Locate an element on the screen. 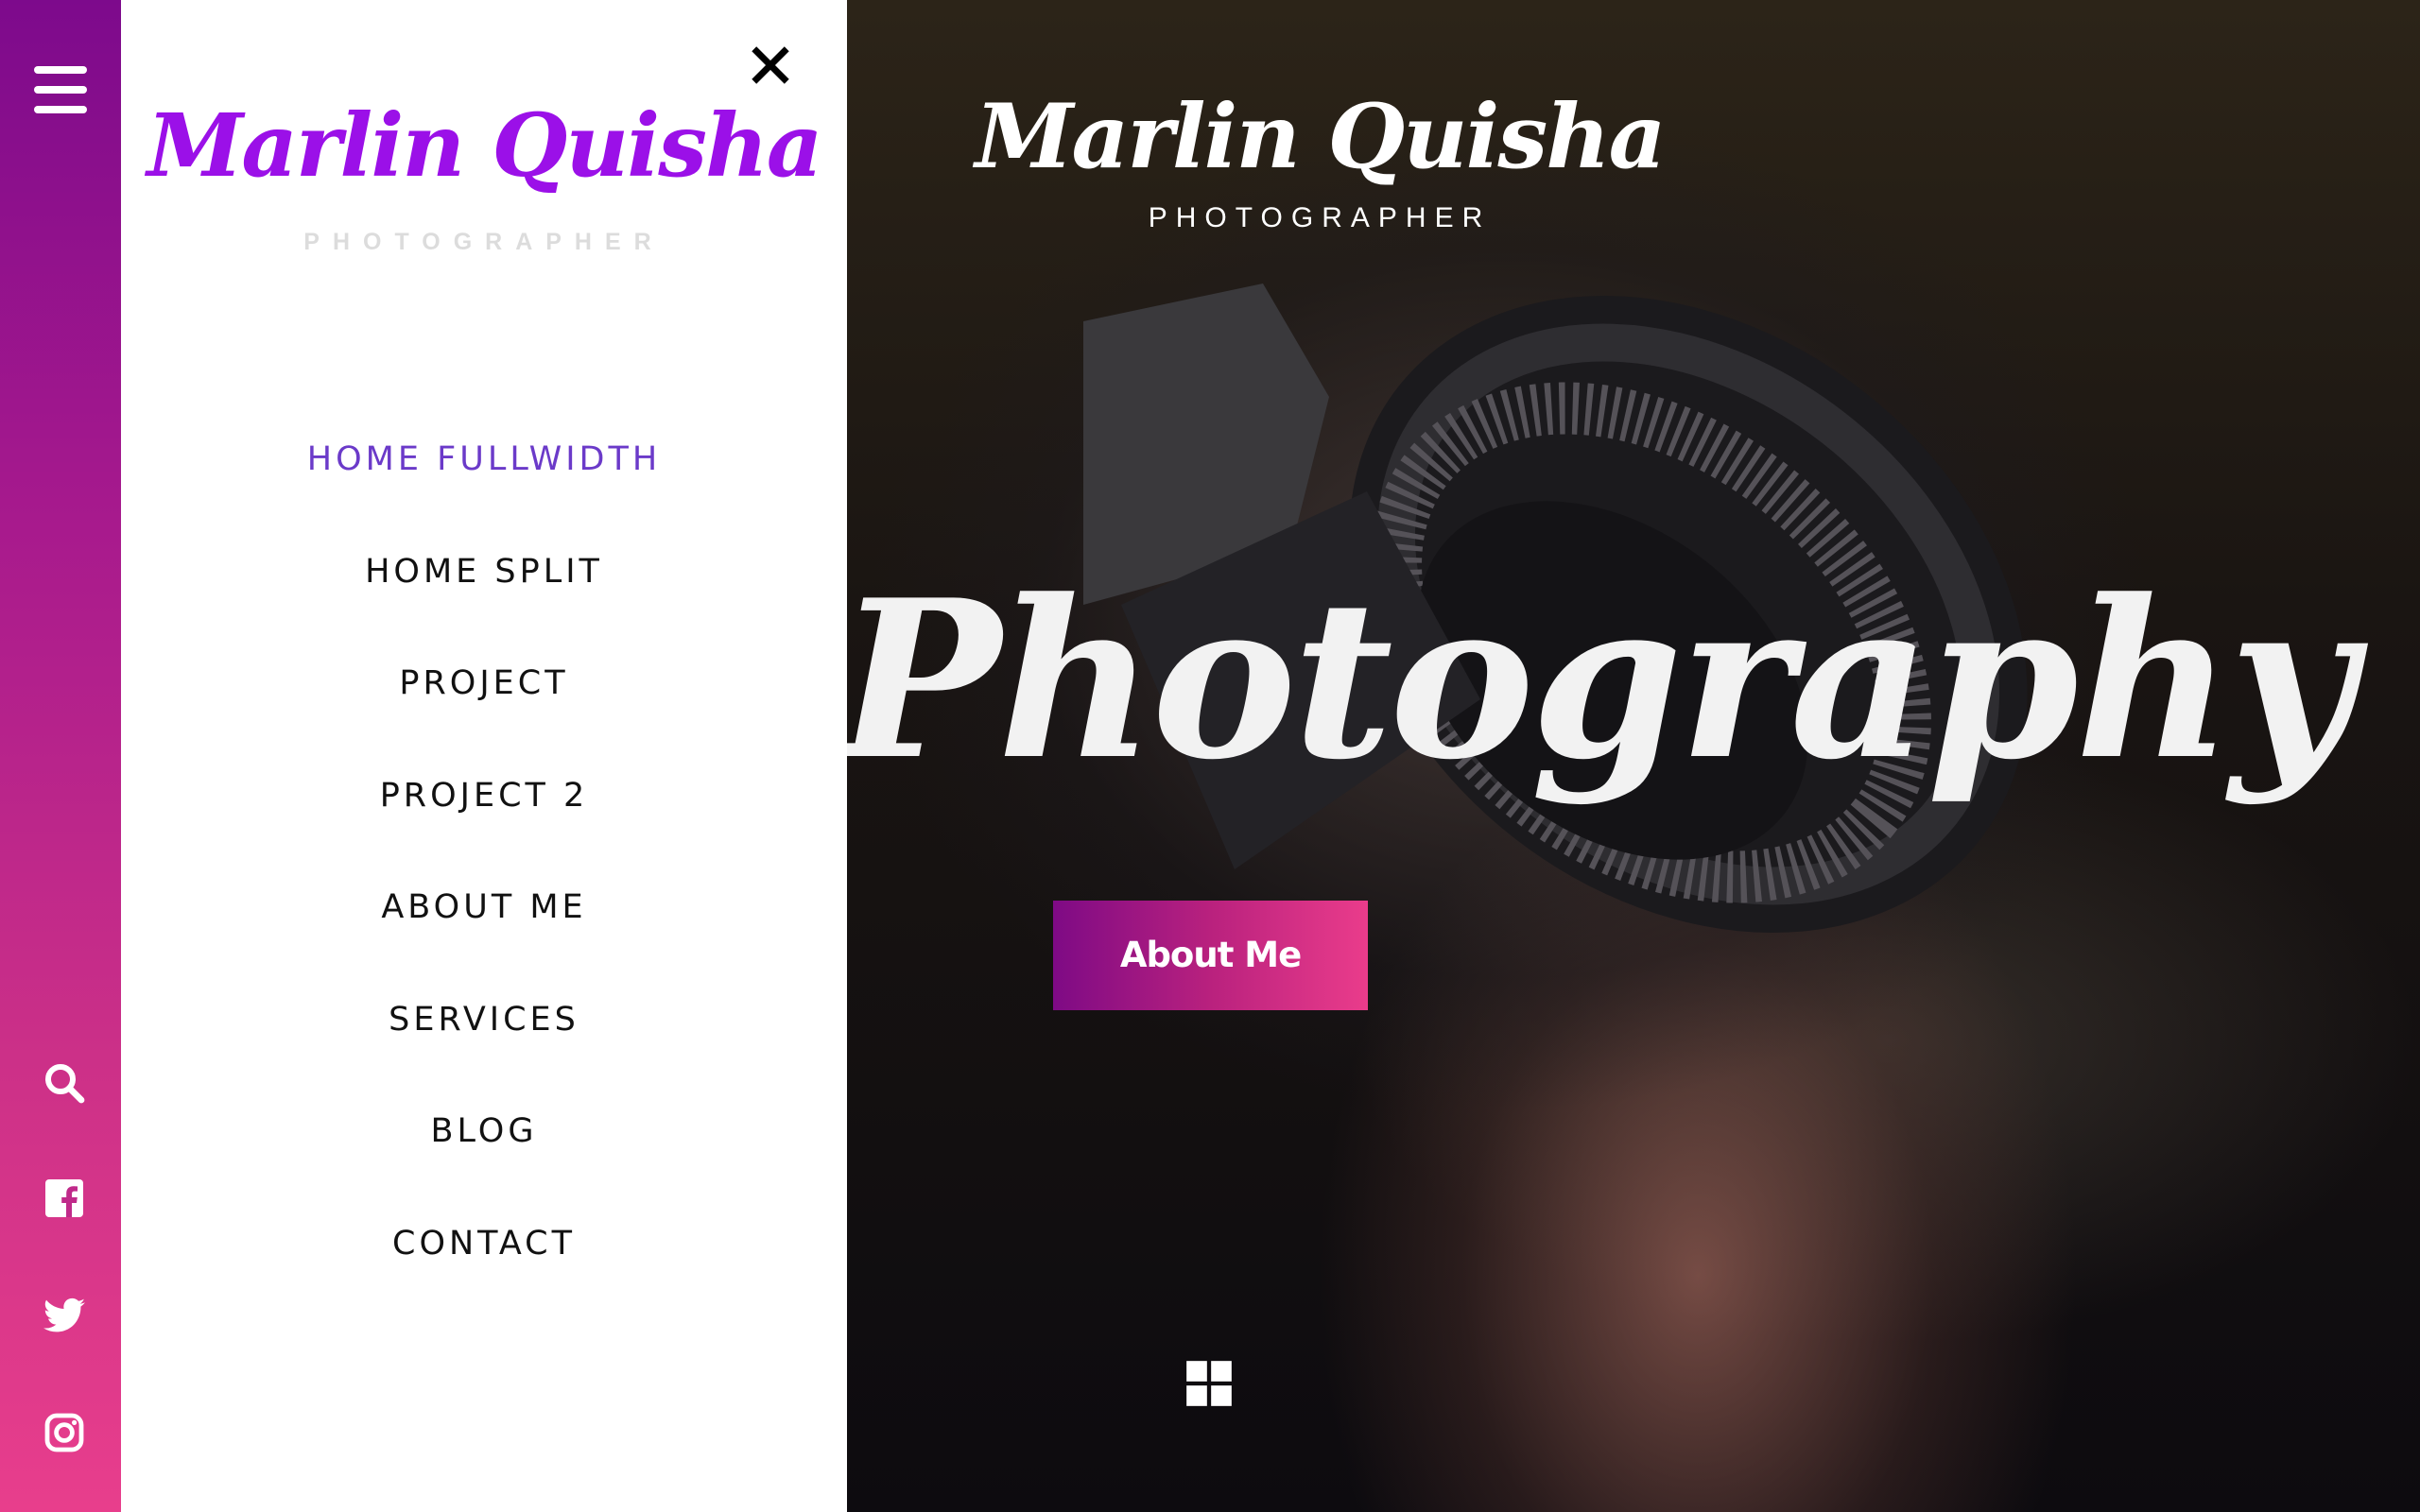 This screenshot has height=1512, width=2420. drawer-logo: Marlin Quisha is located at coordinates (484, 145).